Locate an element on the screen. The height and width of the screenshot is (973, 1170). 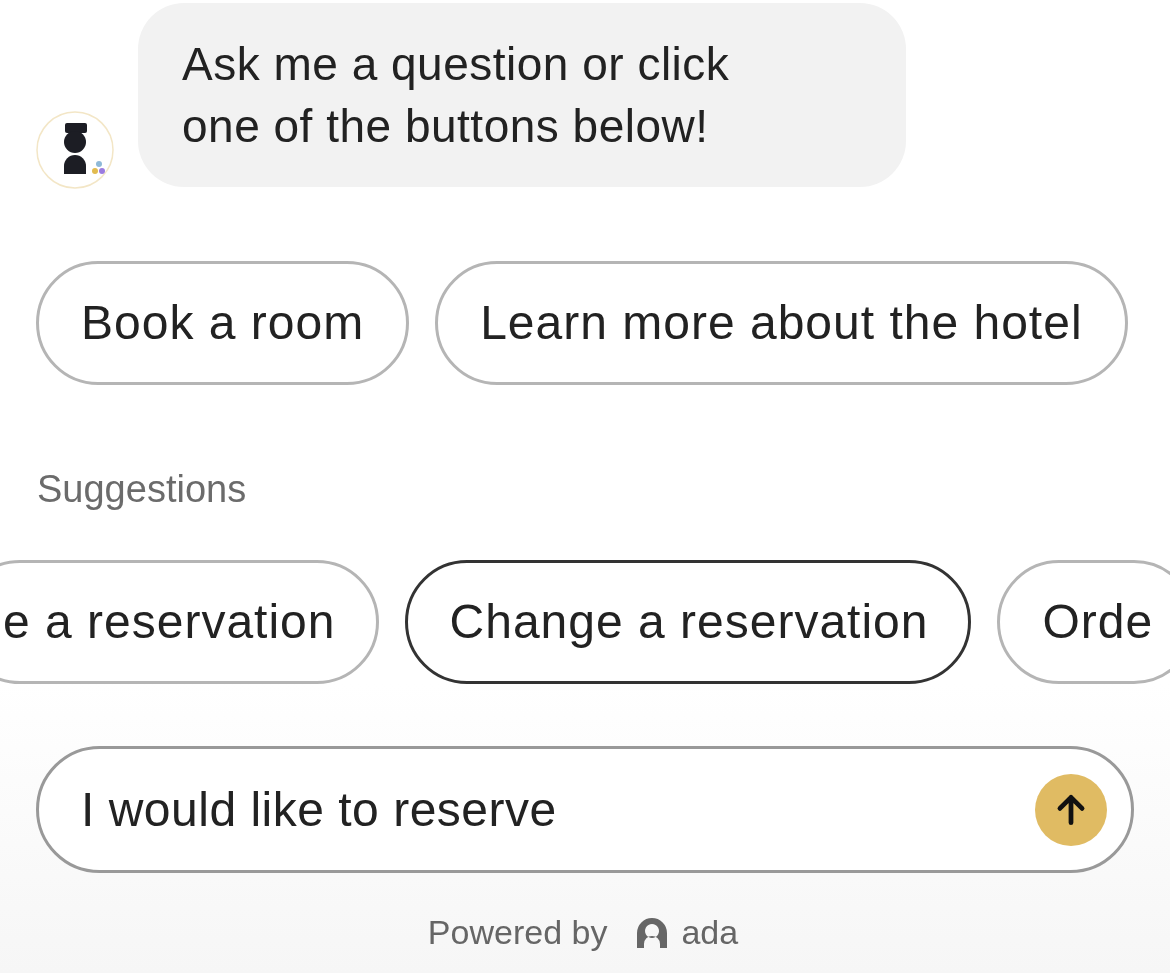
message-field: I would like to reserve is located at coordinates (585, 809).